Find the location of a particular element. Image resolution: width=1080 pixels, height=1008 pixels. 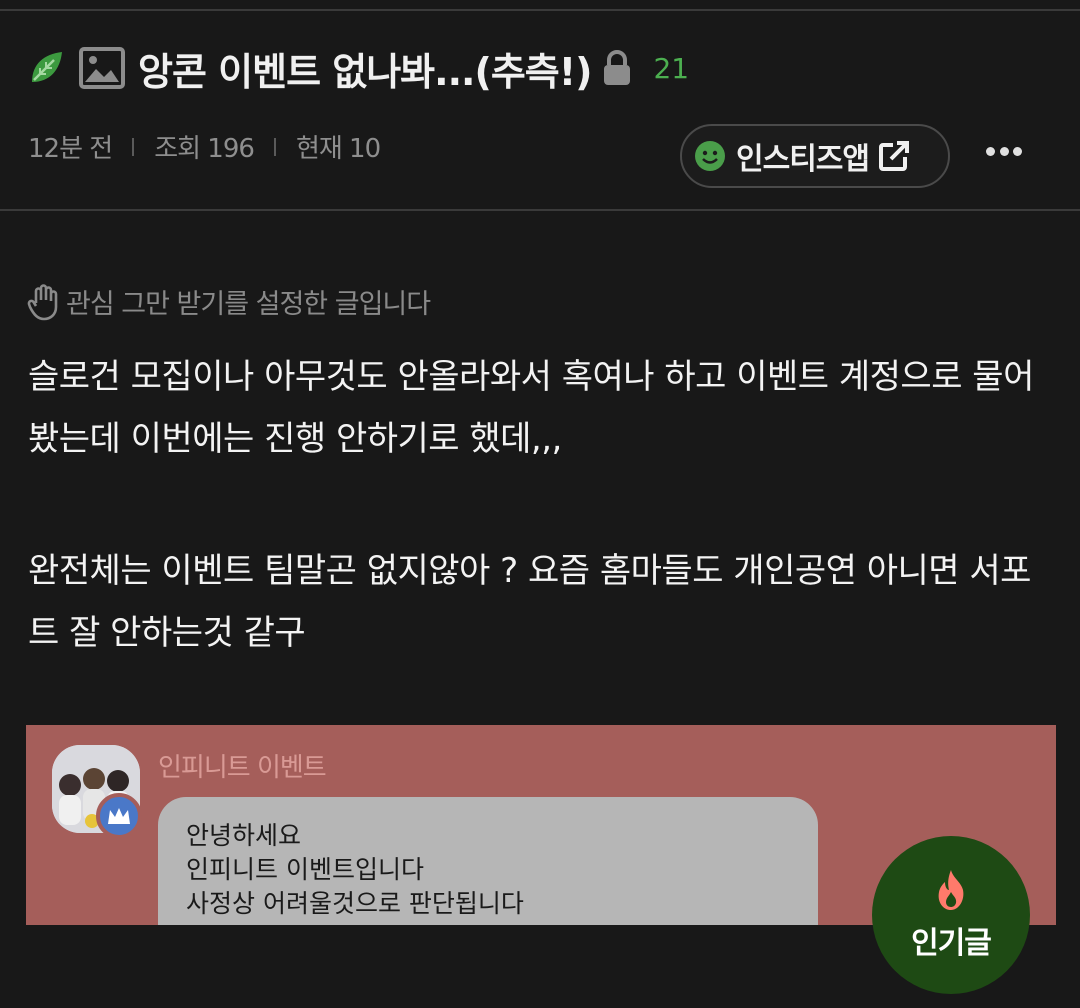

chat-line: 안녕하세요 is located at coordinates (244, 835).